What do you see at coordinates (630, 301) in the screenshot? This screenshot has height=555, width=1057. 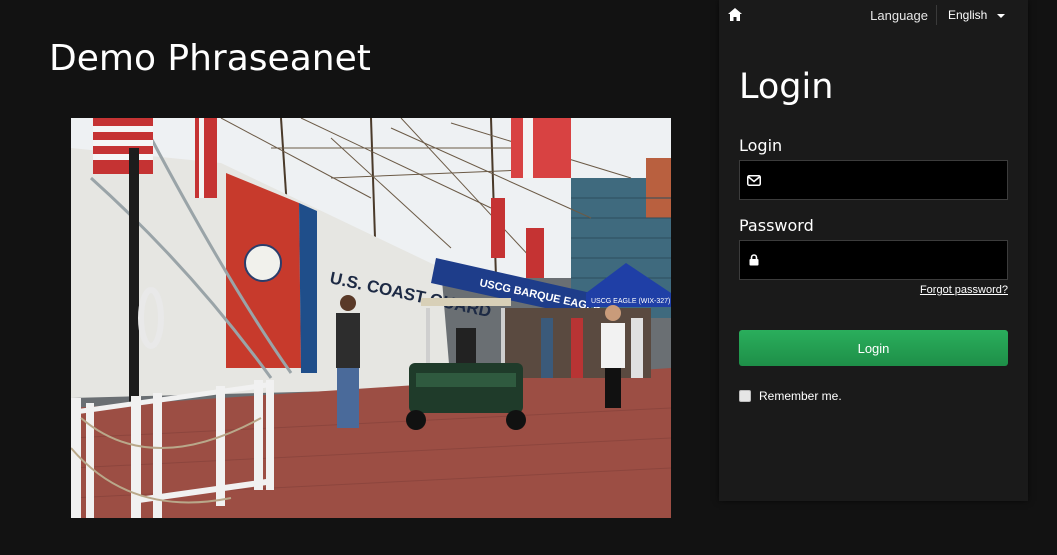 I see `tent-lettering: USCG EAGLE (WIX-327)` at bounding box center [630, 301].